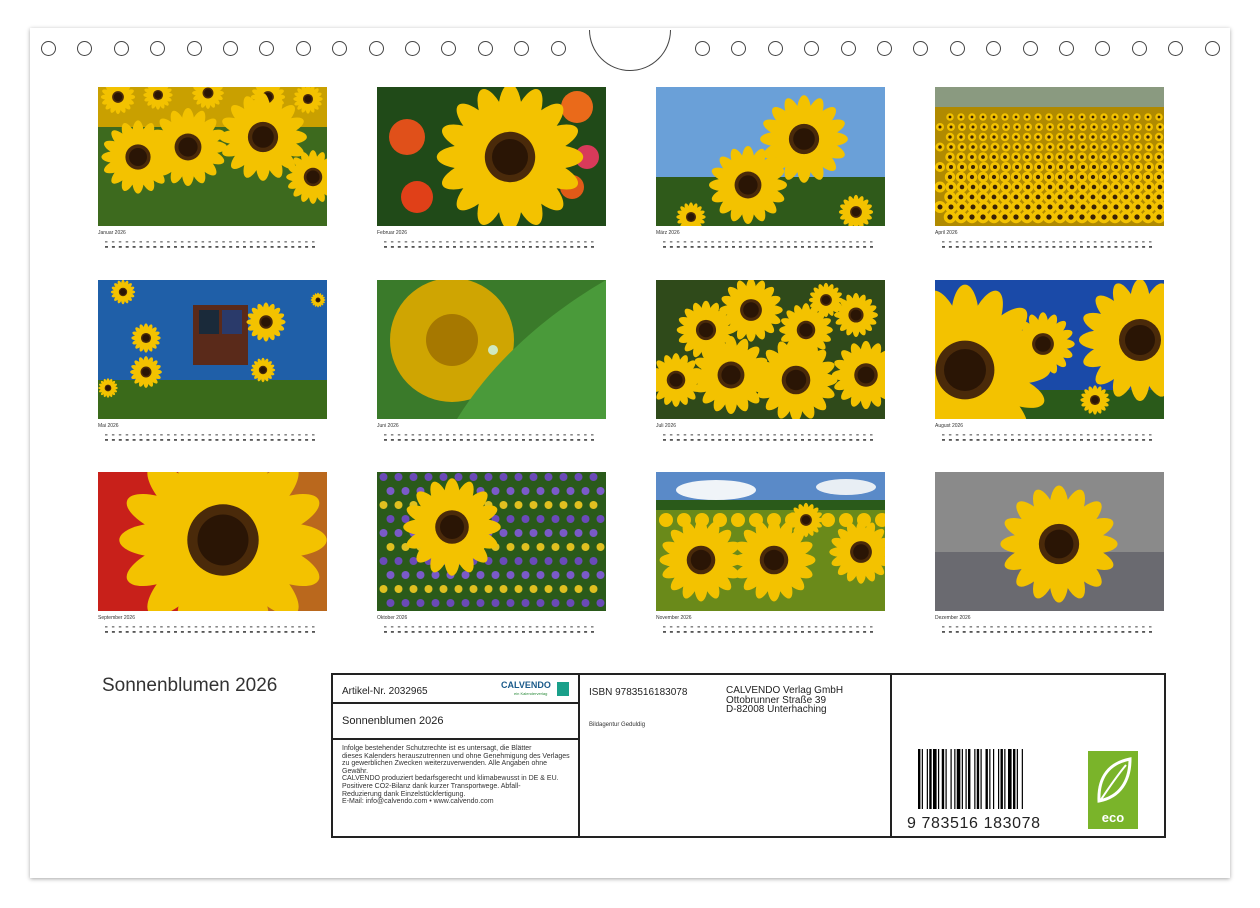 This screenshot has height=908, width=1260. I want to click on month-label: September 2026, so click(116, 618).